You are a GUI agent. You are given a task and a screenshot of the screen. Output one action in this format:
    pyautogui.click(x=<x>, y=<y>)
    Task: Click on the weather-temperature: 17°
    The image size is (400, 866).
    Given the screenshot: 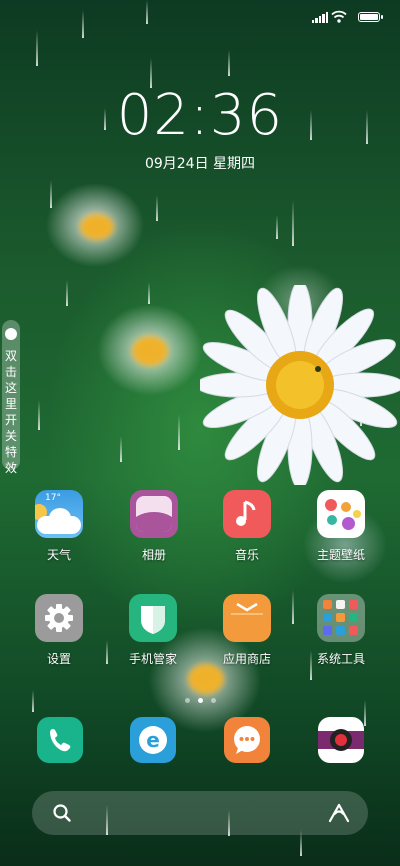 What is the action you would take?
    pyautogui.click(x=53, y=498)
    